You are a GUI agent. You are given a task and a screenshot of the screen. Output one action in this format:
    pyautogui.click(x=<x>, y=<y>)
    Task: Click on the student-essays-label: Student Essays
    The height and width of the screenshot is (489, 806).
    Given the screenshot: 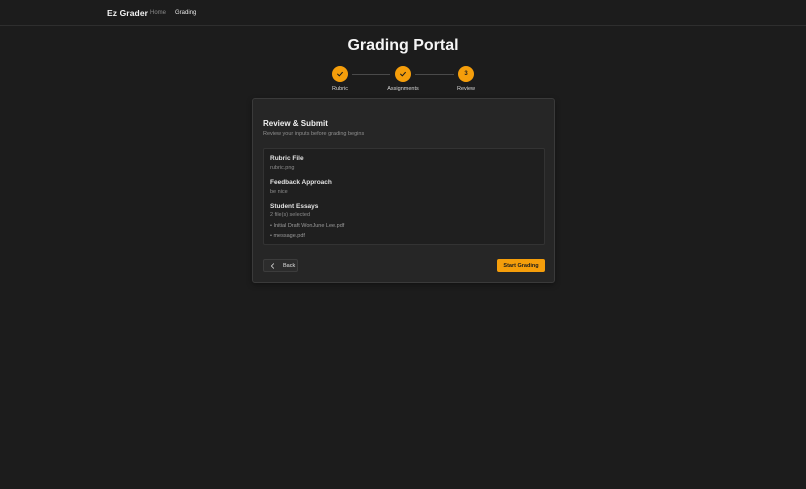 What is the action you would take?
    pyautogui.click(x=294, y=206)
    